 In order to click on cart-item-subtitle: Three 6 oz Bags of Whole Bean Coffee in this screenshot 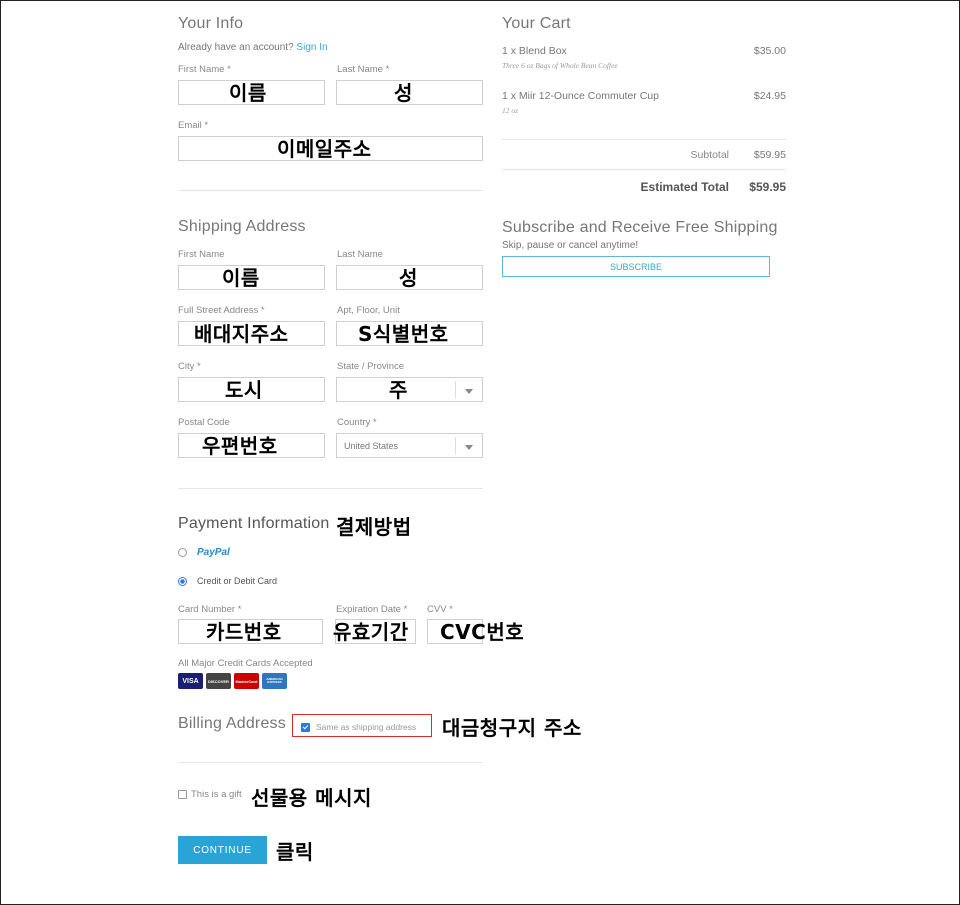, I will do `click(560, 65)`.